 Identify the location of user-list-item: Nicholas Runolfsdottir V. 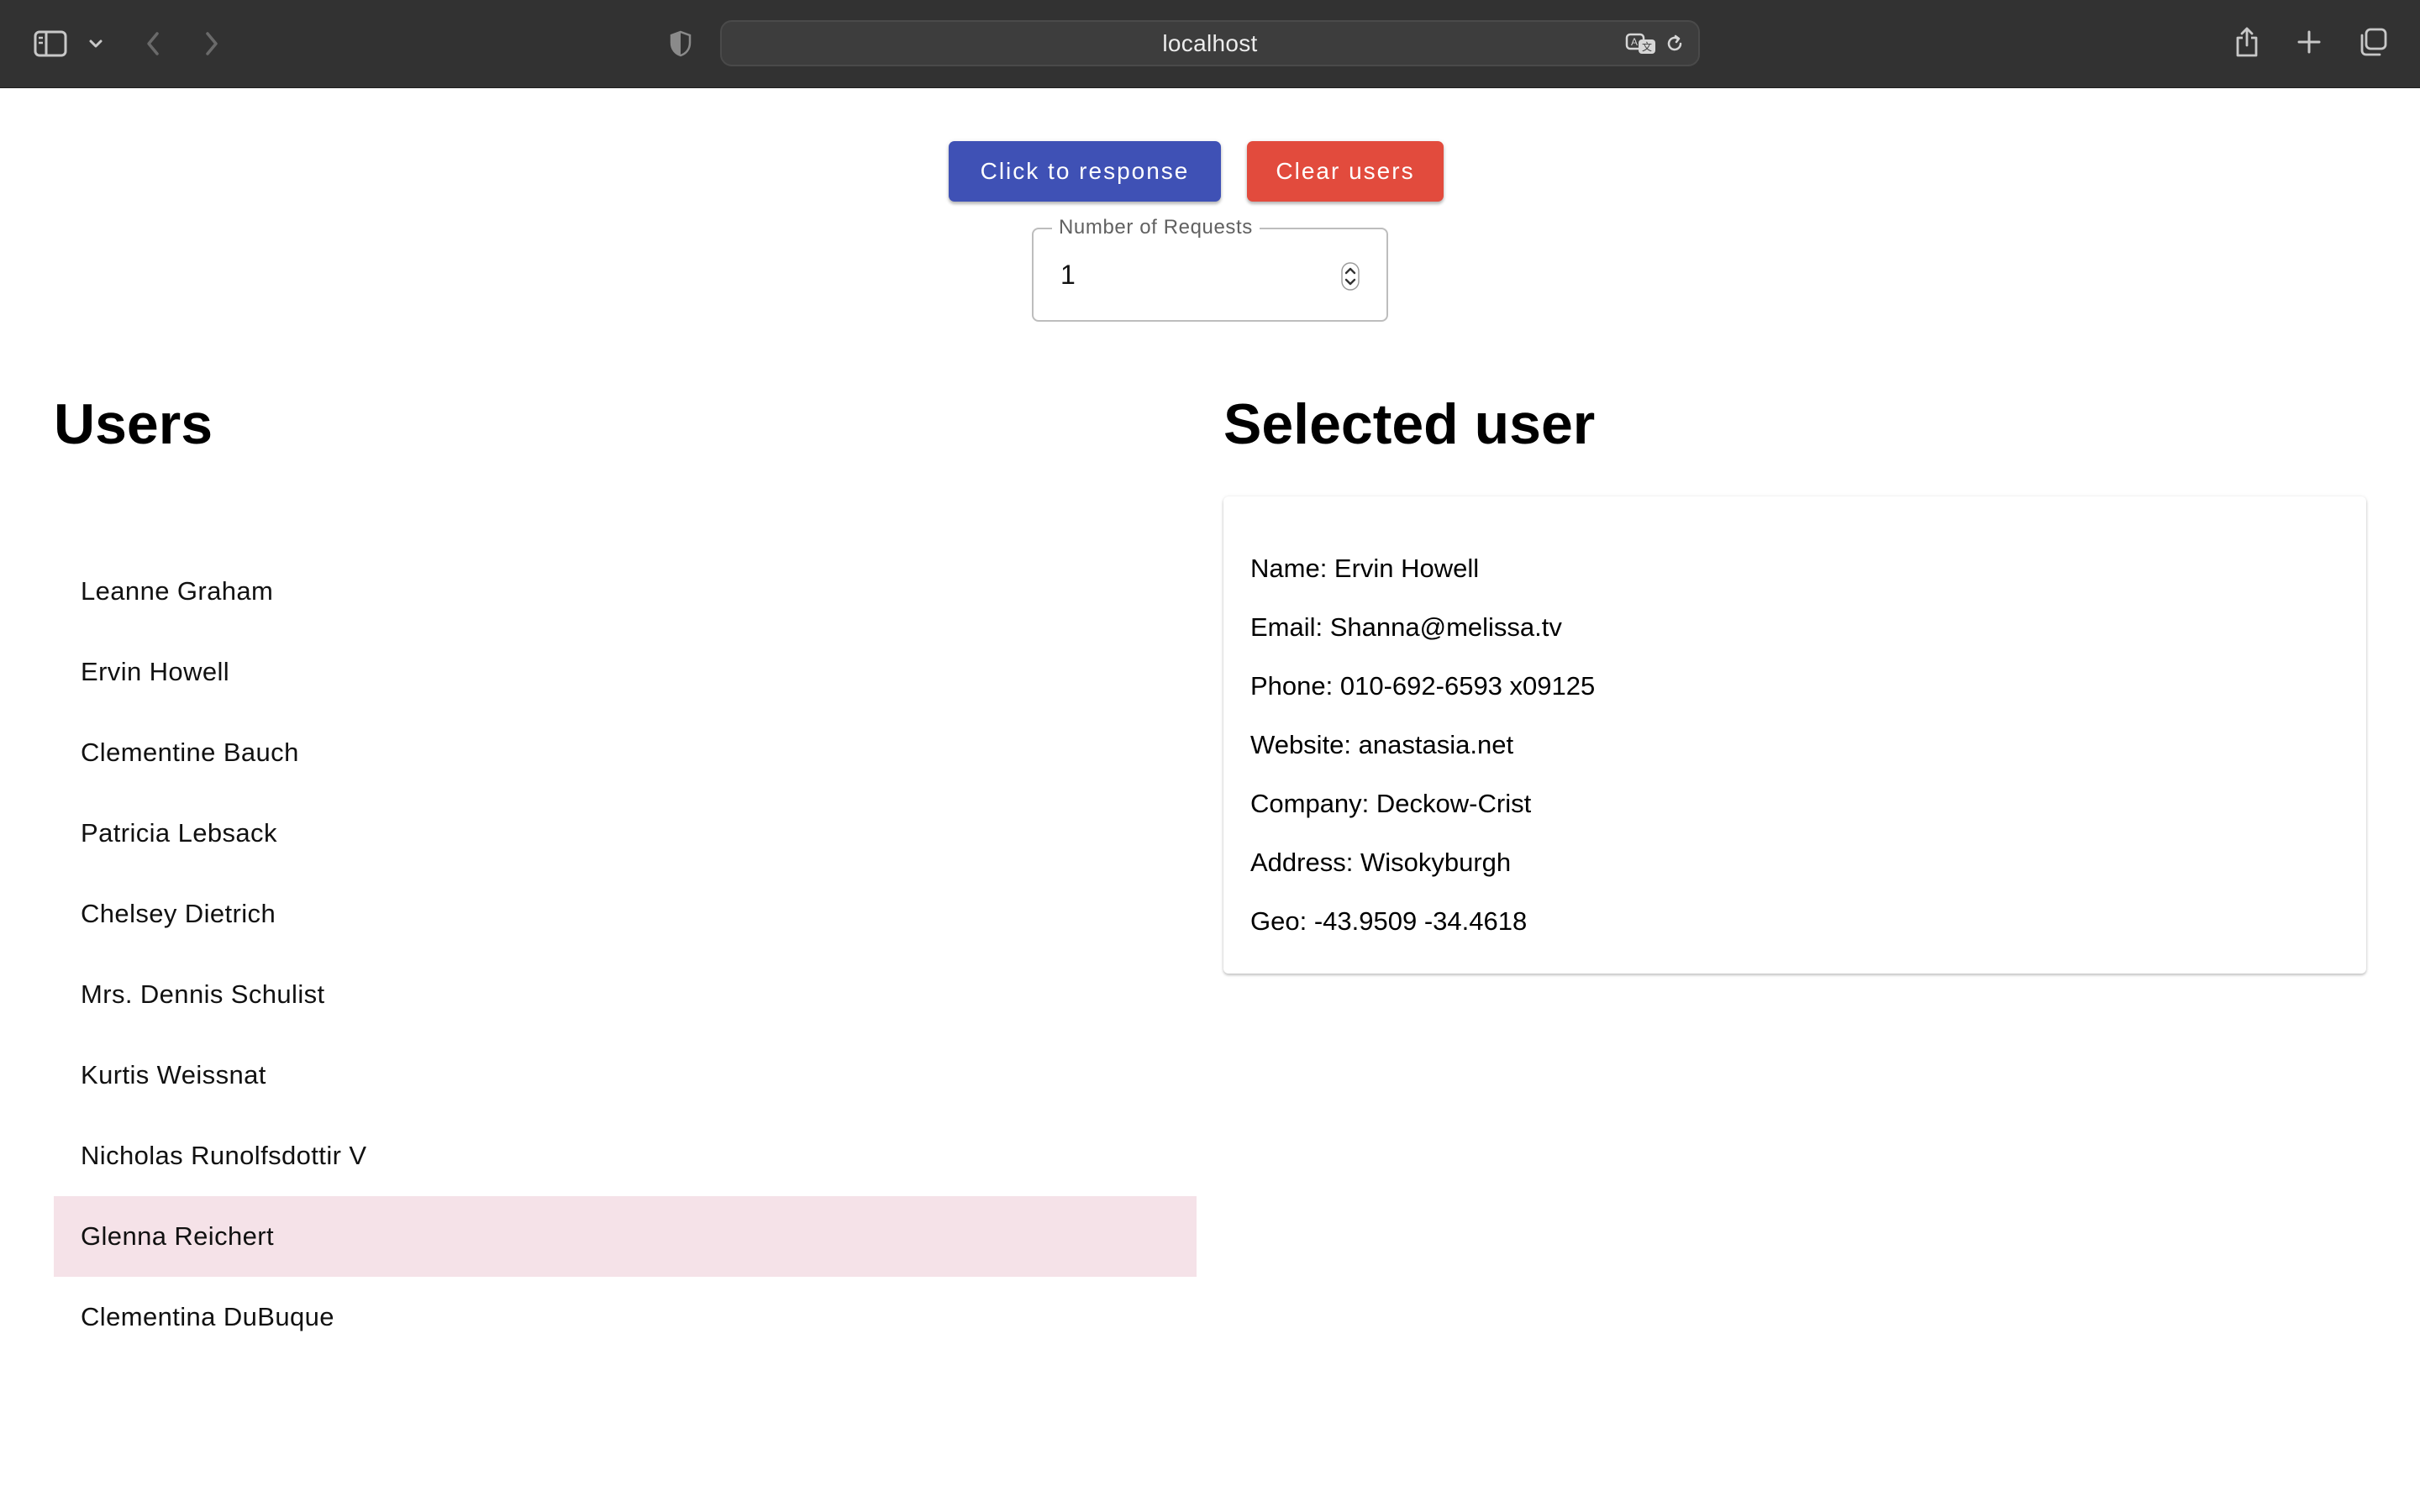
(626, 1156).